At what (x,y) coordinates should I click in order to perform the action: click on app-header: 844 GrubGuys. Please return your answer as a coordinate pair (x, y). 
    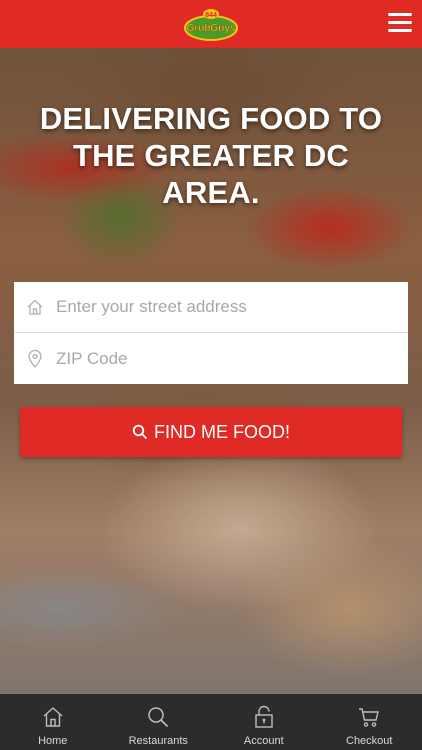
    Looking at the image, I should click on (211, 24).